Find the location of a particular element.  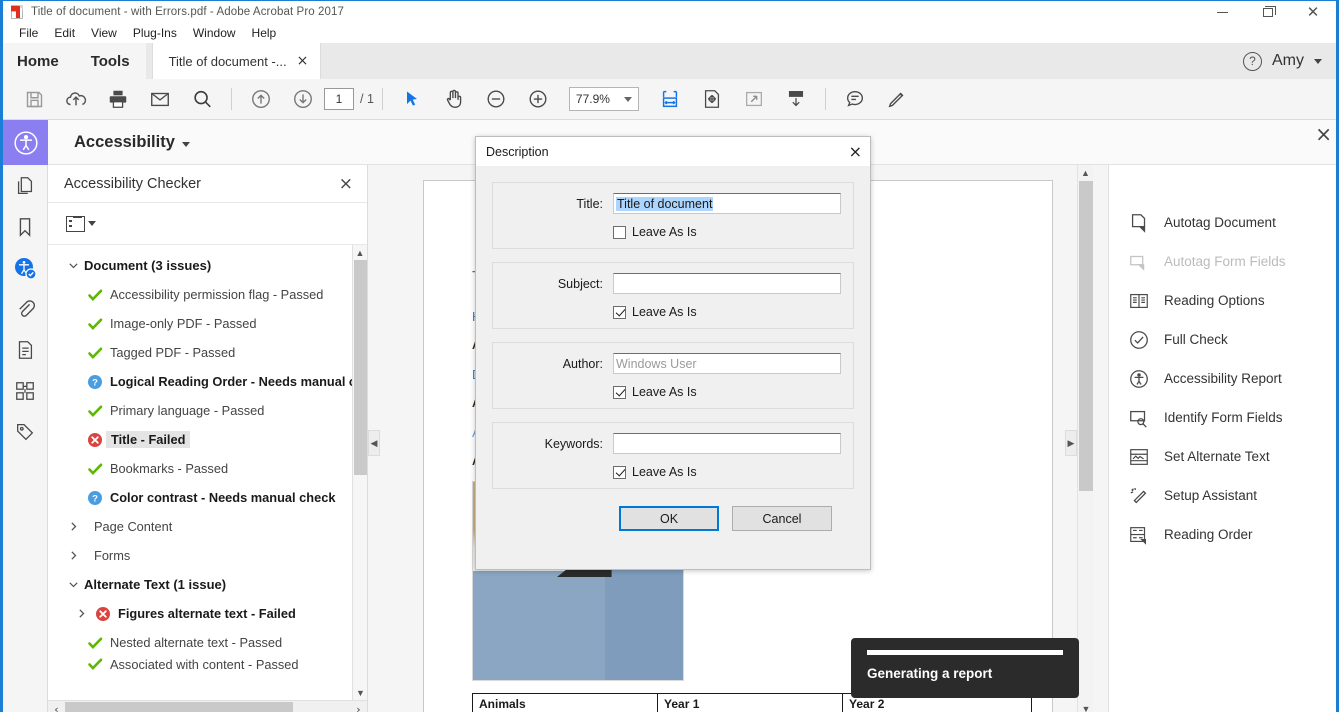

scroll-down-icon is located at coordinates (796, 99).